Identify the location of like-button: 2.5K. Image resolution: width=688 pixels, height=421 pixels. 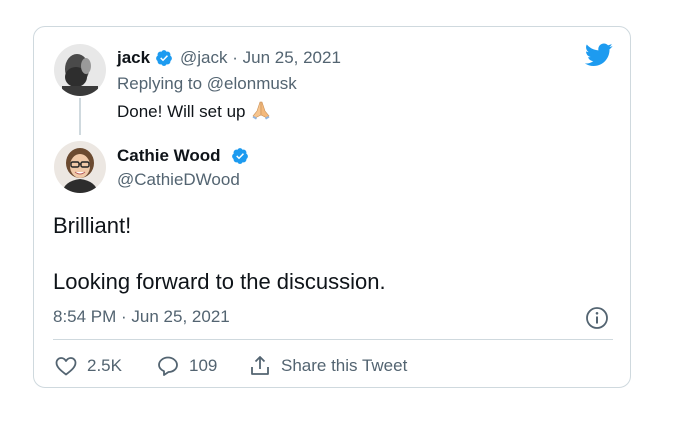
(88, 366).